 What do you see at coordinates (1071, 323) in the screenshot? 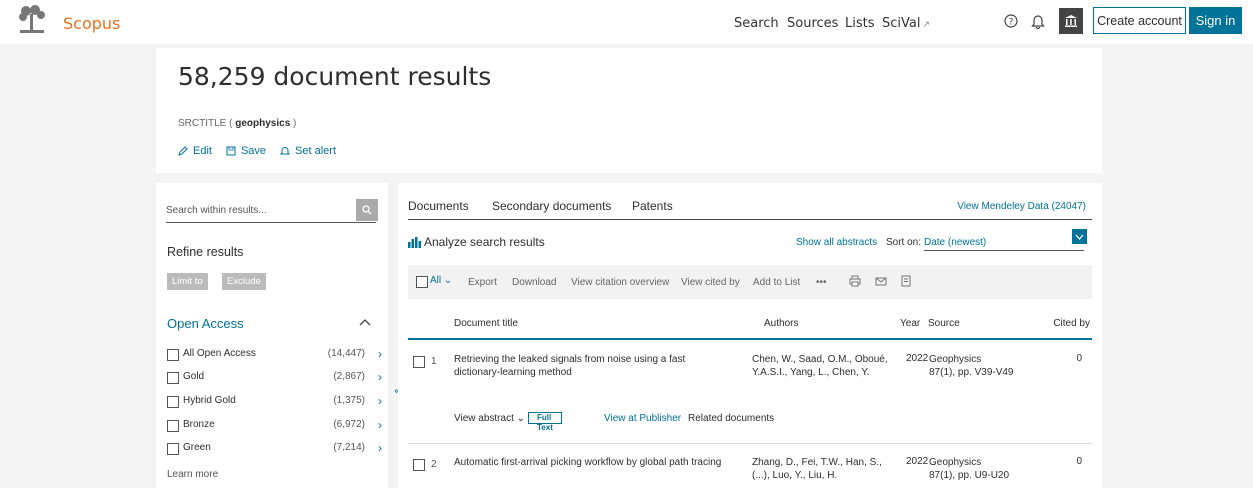
I see `col-cited-by: Cited by` at bounding box center [1071, 323].